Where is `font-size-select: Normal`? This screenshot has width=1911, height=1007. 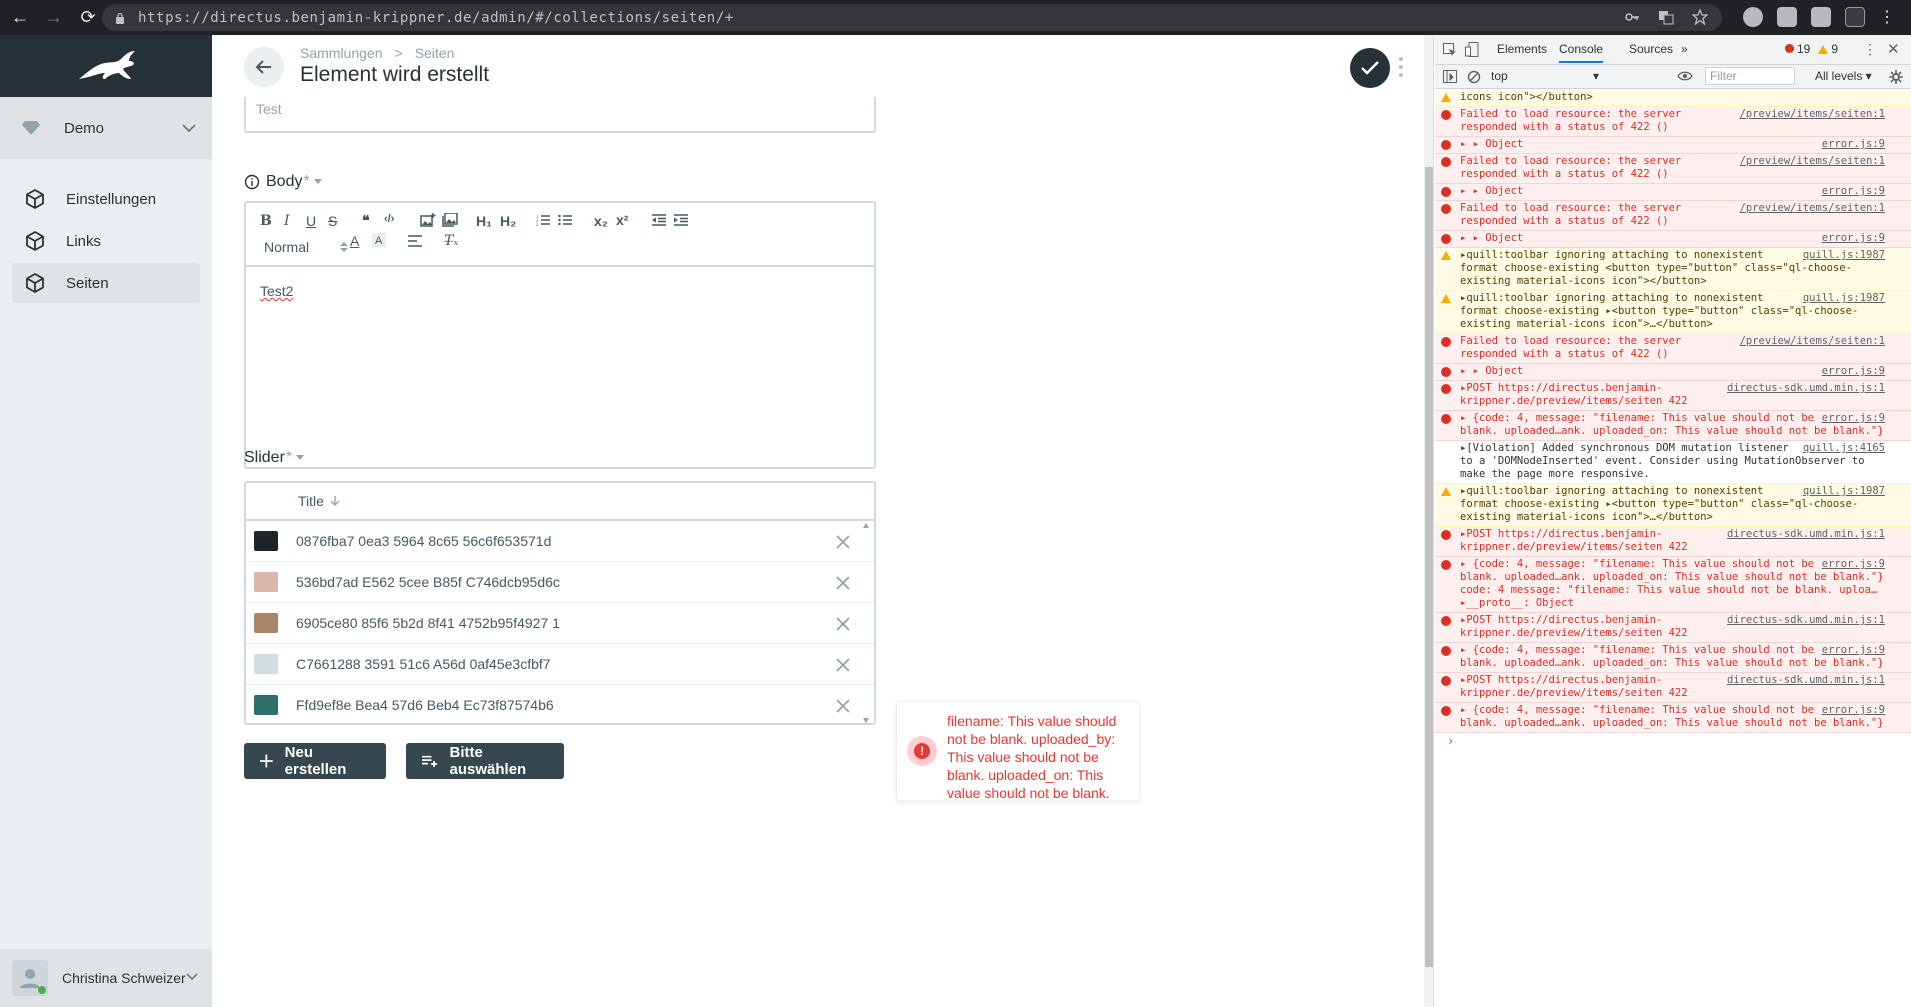 font-size-select: Normal is located at coordinates (306, 247).